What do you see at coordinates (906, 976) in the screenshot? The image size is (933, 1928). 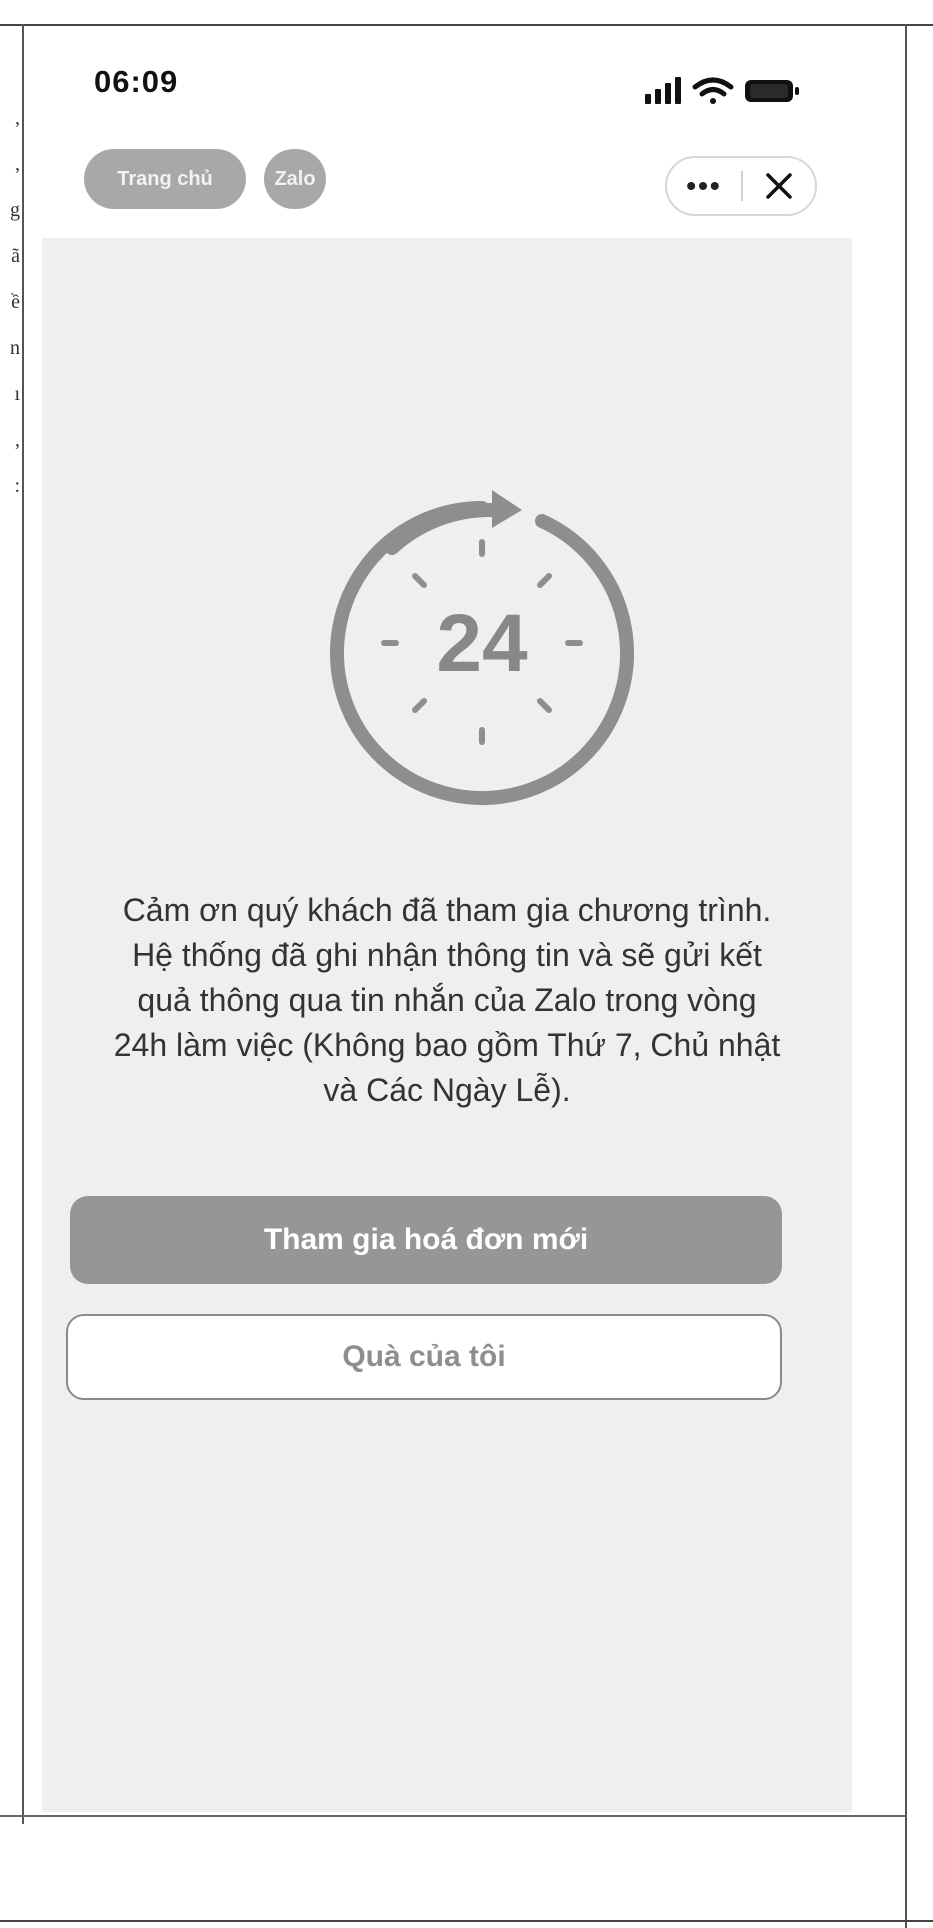 I see `scan-border-right` at bounding box center [906, 976].